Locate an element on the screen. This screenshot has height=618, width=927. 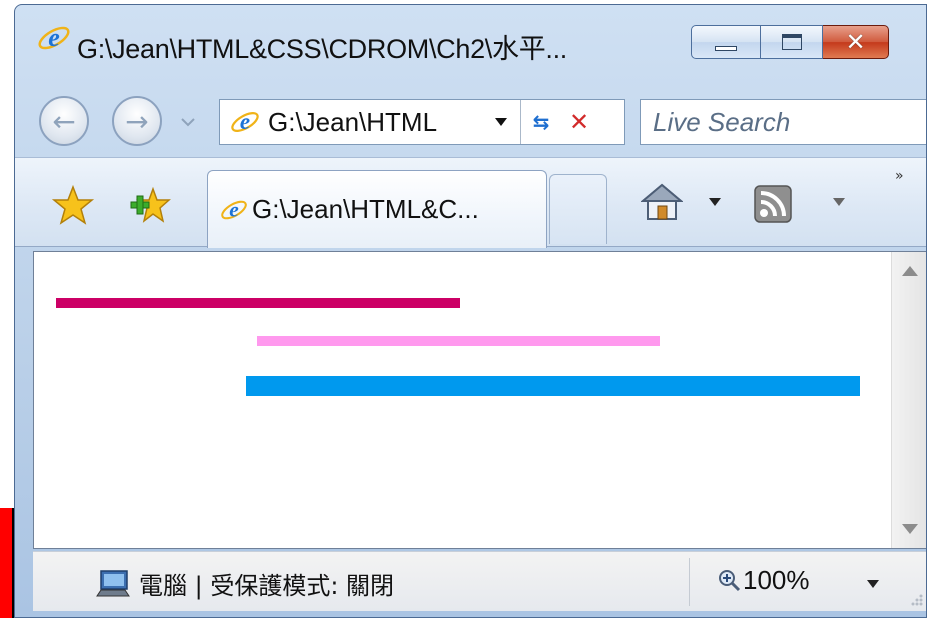
window-controls: ✕ is located at coordinates (790, 42).